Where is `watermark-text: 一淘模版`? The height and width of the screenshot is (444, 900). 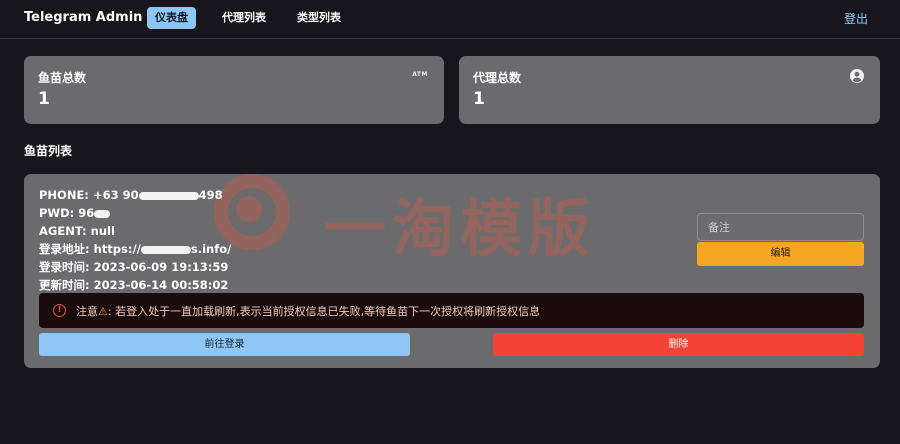 watermark-text: 一淘模版 is located at coordinates (460, 228).